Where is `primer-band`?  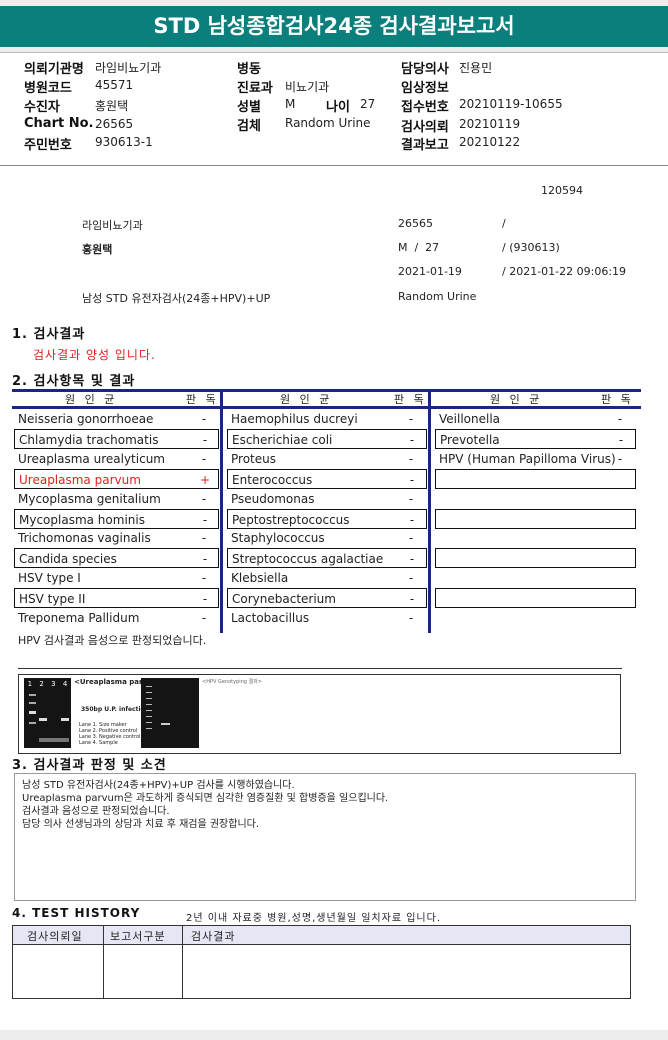 primer-band is located at coordinates (54, 740).